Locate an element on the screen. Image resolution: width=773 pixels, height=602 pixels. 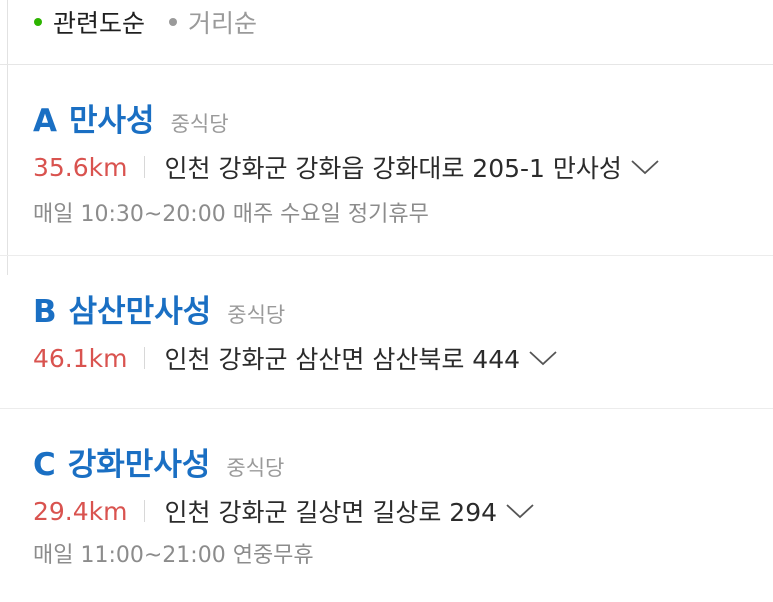
sort-option-label: 관련도순 is located at coordinates (99, 23).